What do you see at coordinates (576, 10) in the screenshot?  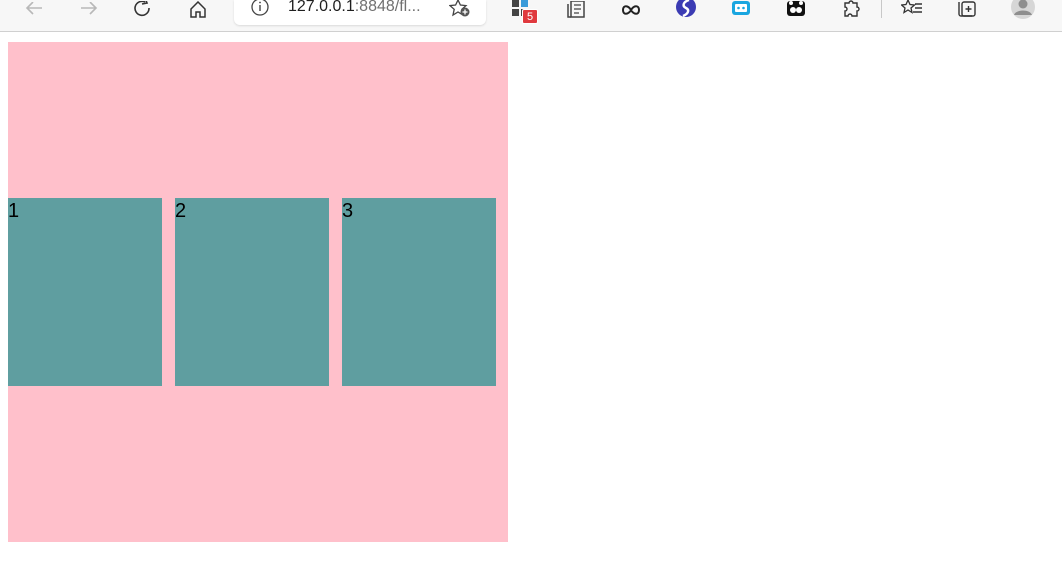 I see `reader-icon` at bounding box center [576, 10].